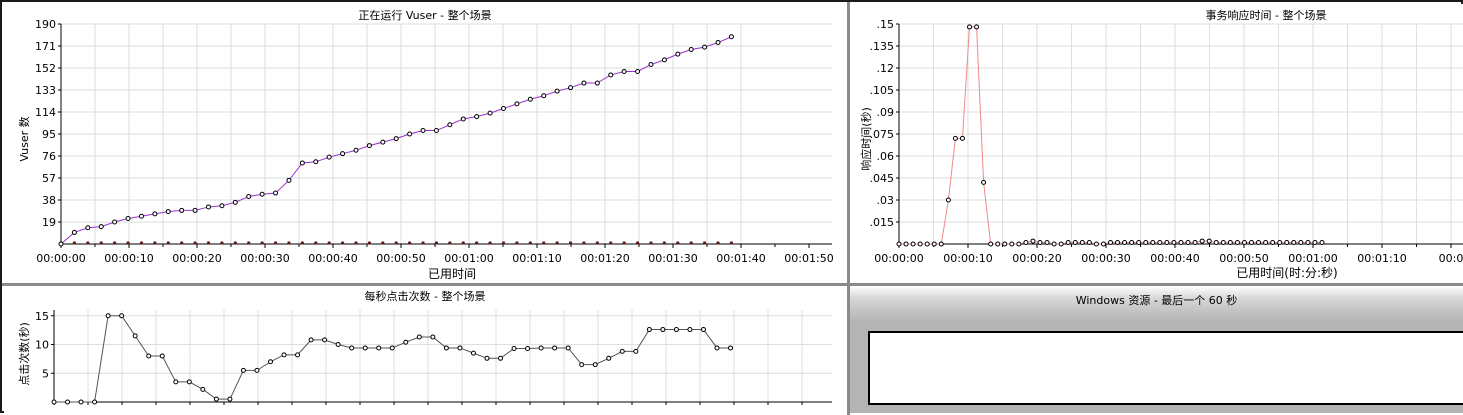  What do you see at coordinates (468, 258) in the screenshot?
I see `x-tick-label: 00:01:00` at bounding box center [468, 258].